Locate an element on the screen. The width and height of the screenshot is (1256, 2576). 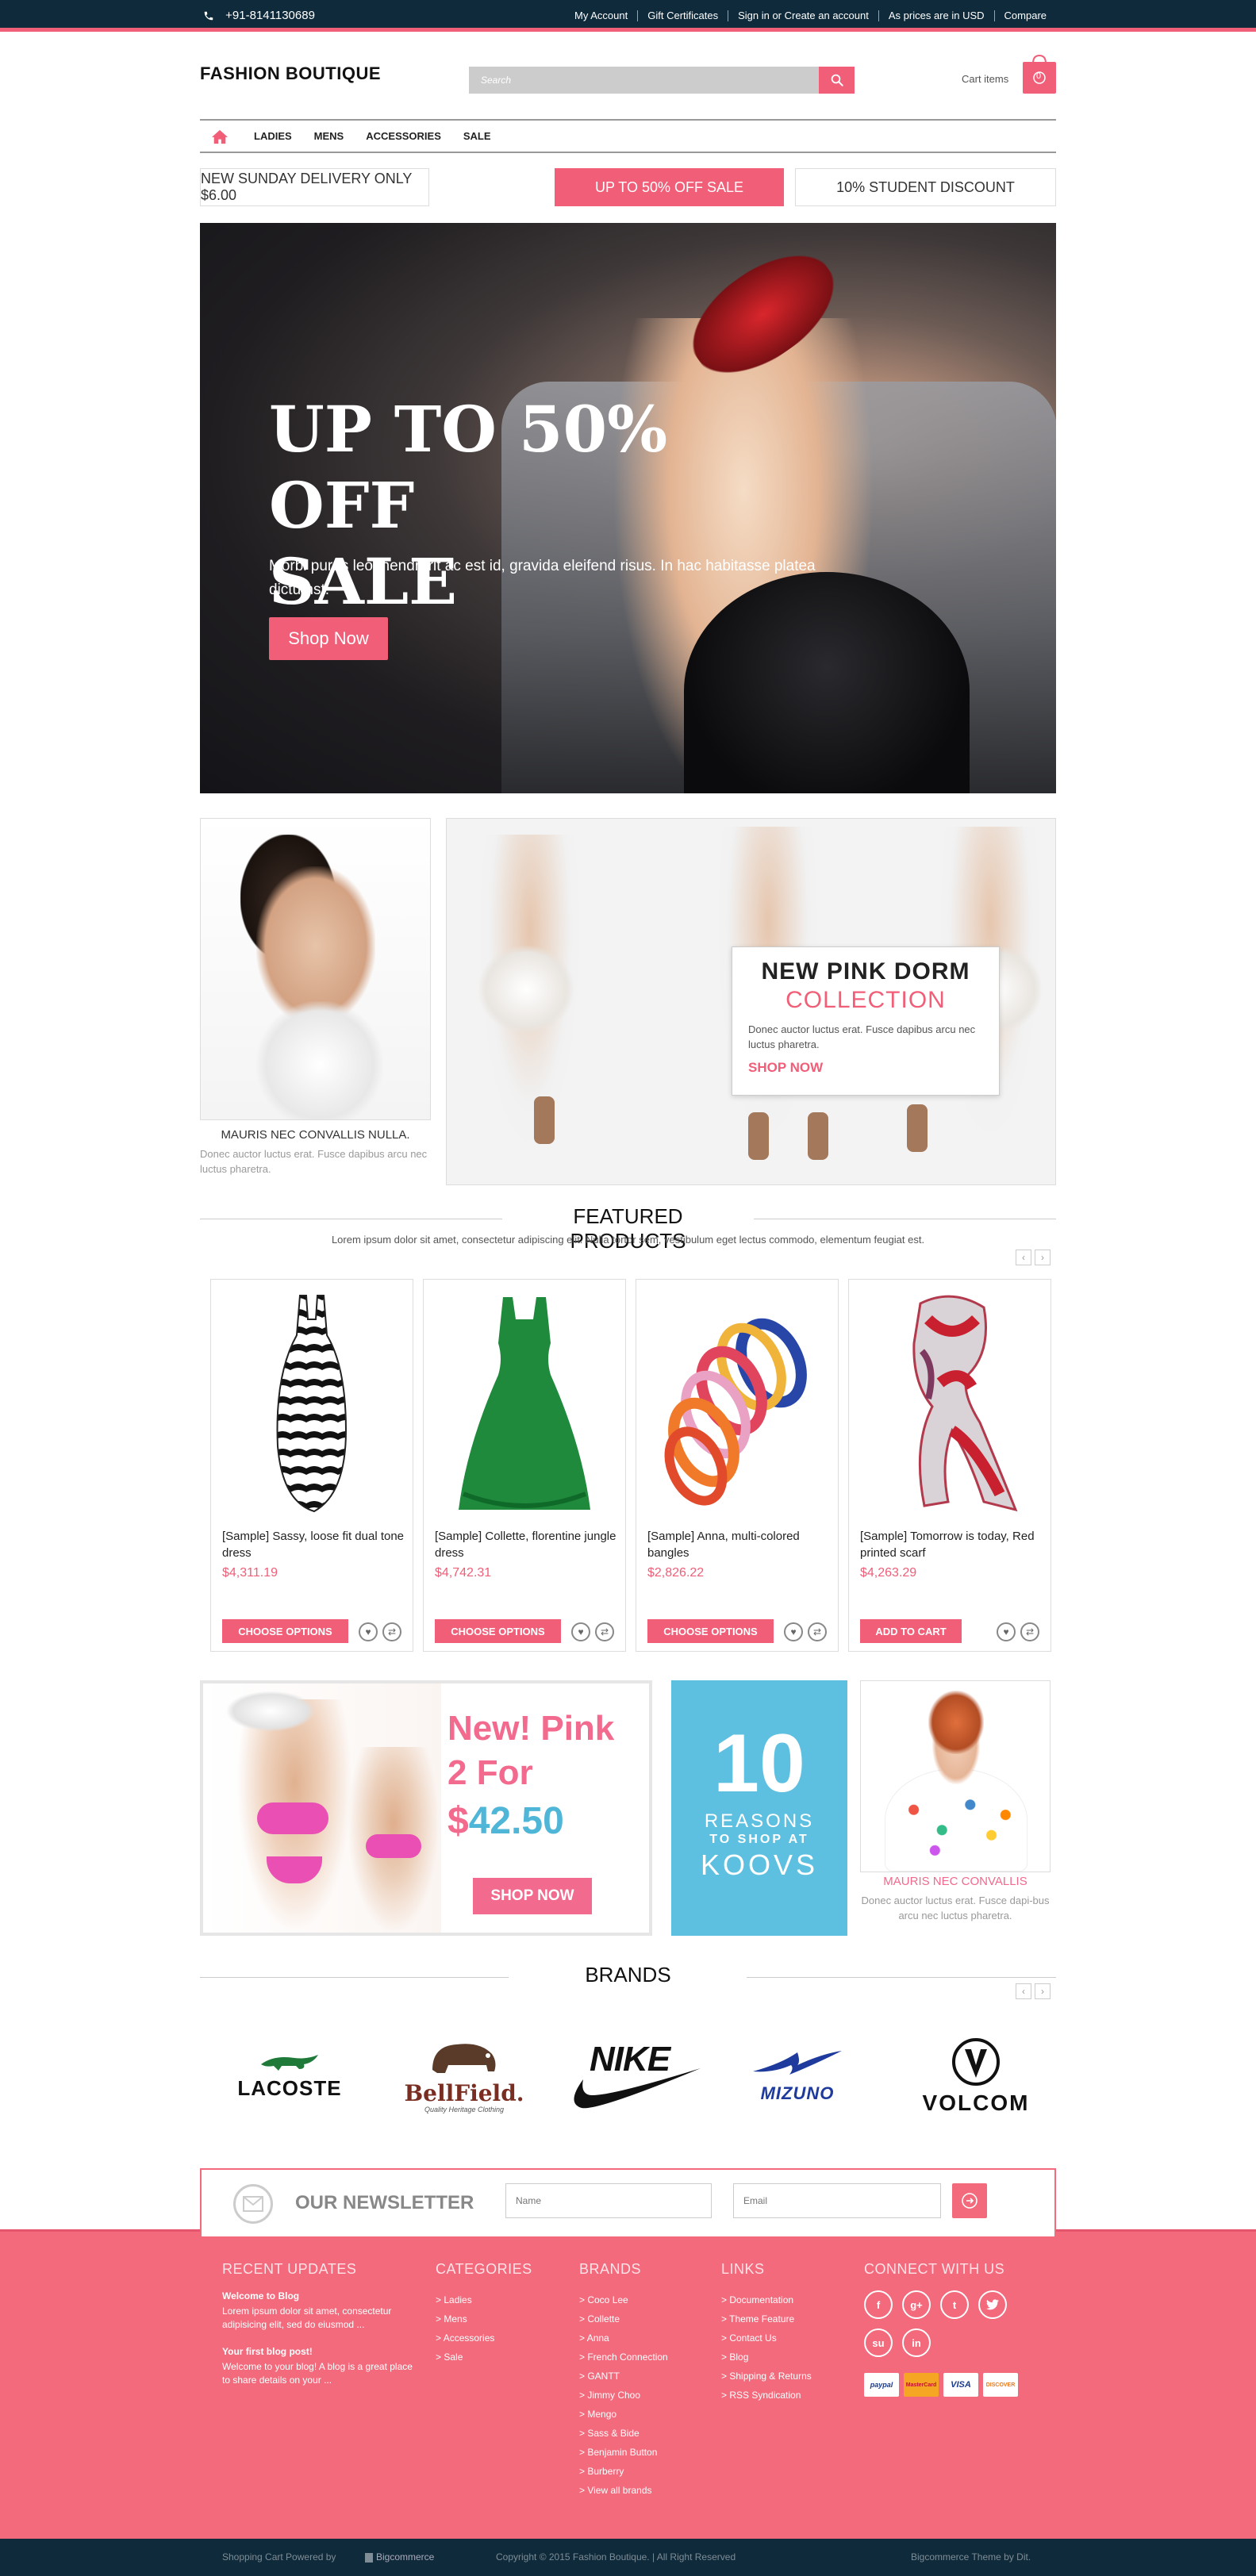
newsletter-submit-button is located at coordinates (969, 2200).